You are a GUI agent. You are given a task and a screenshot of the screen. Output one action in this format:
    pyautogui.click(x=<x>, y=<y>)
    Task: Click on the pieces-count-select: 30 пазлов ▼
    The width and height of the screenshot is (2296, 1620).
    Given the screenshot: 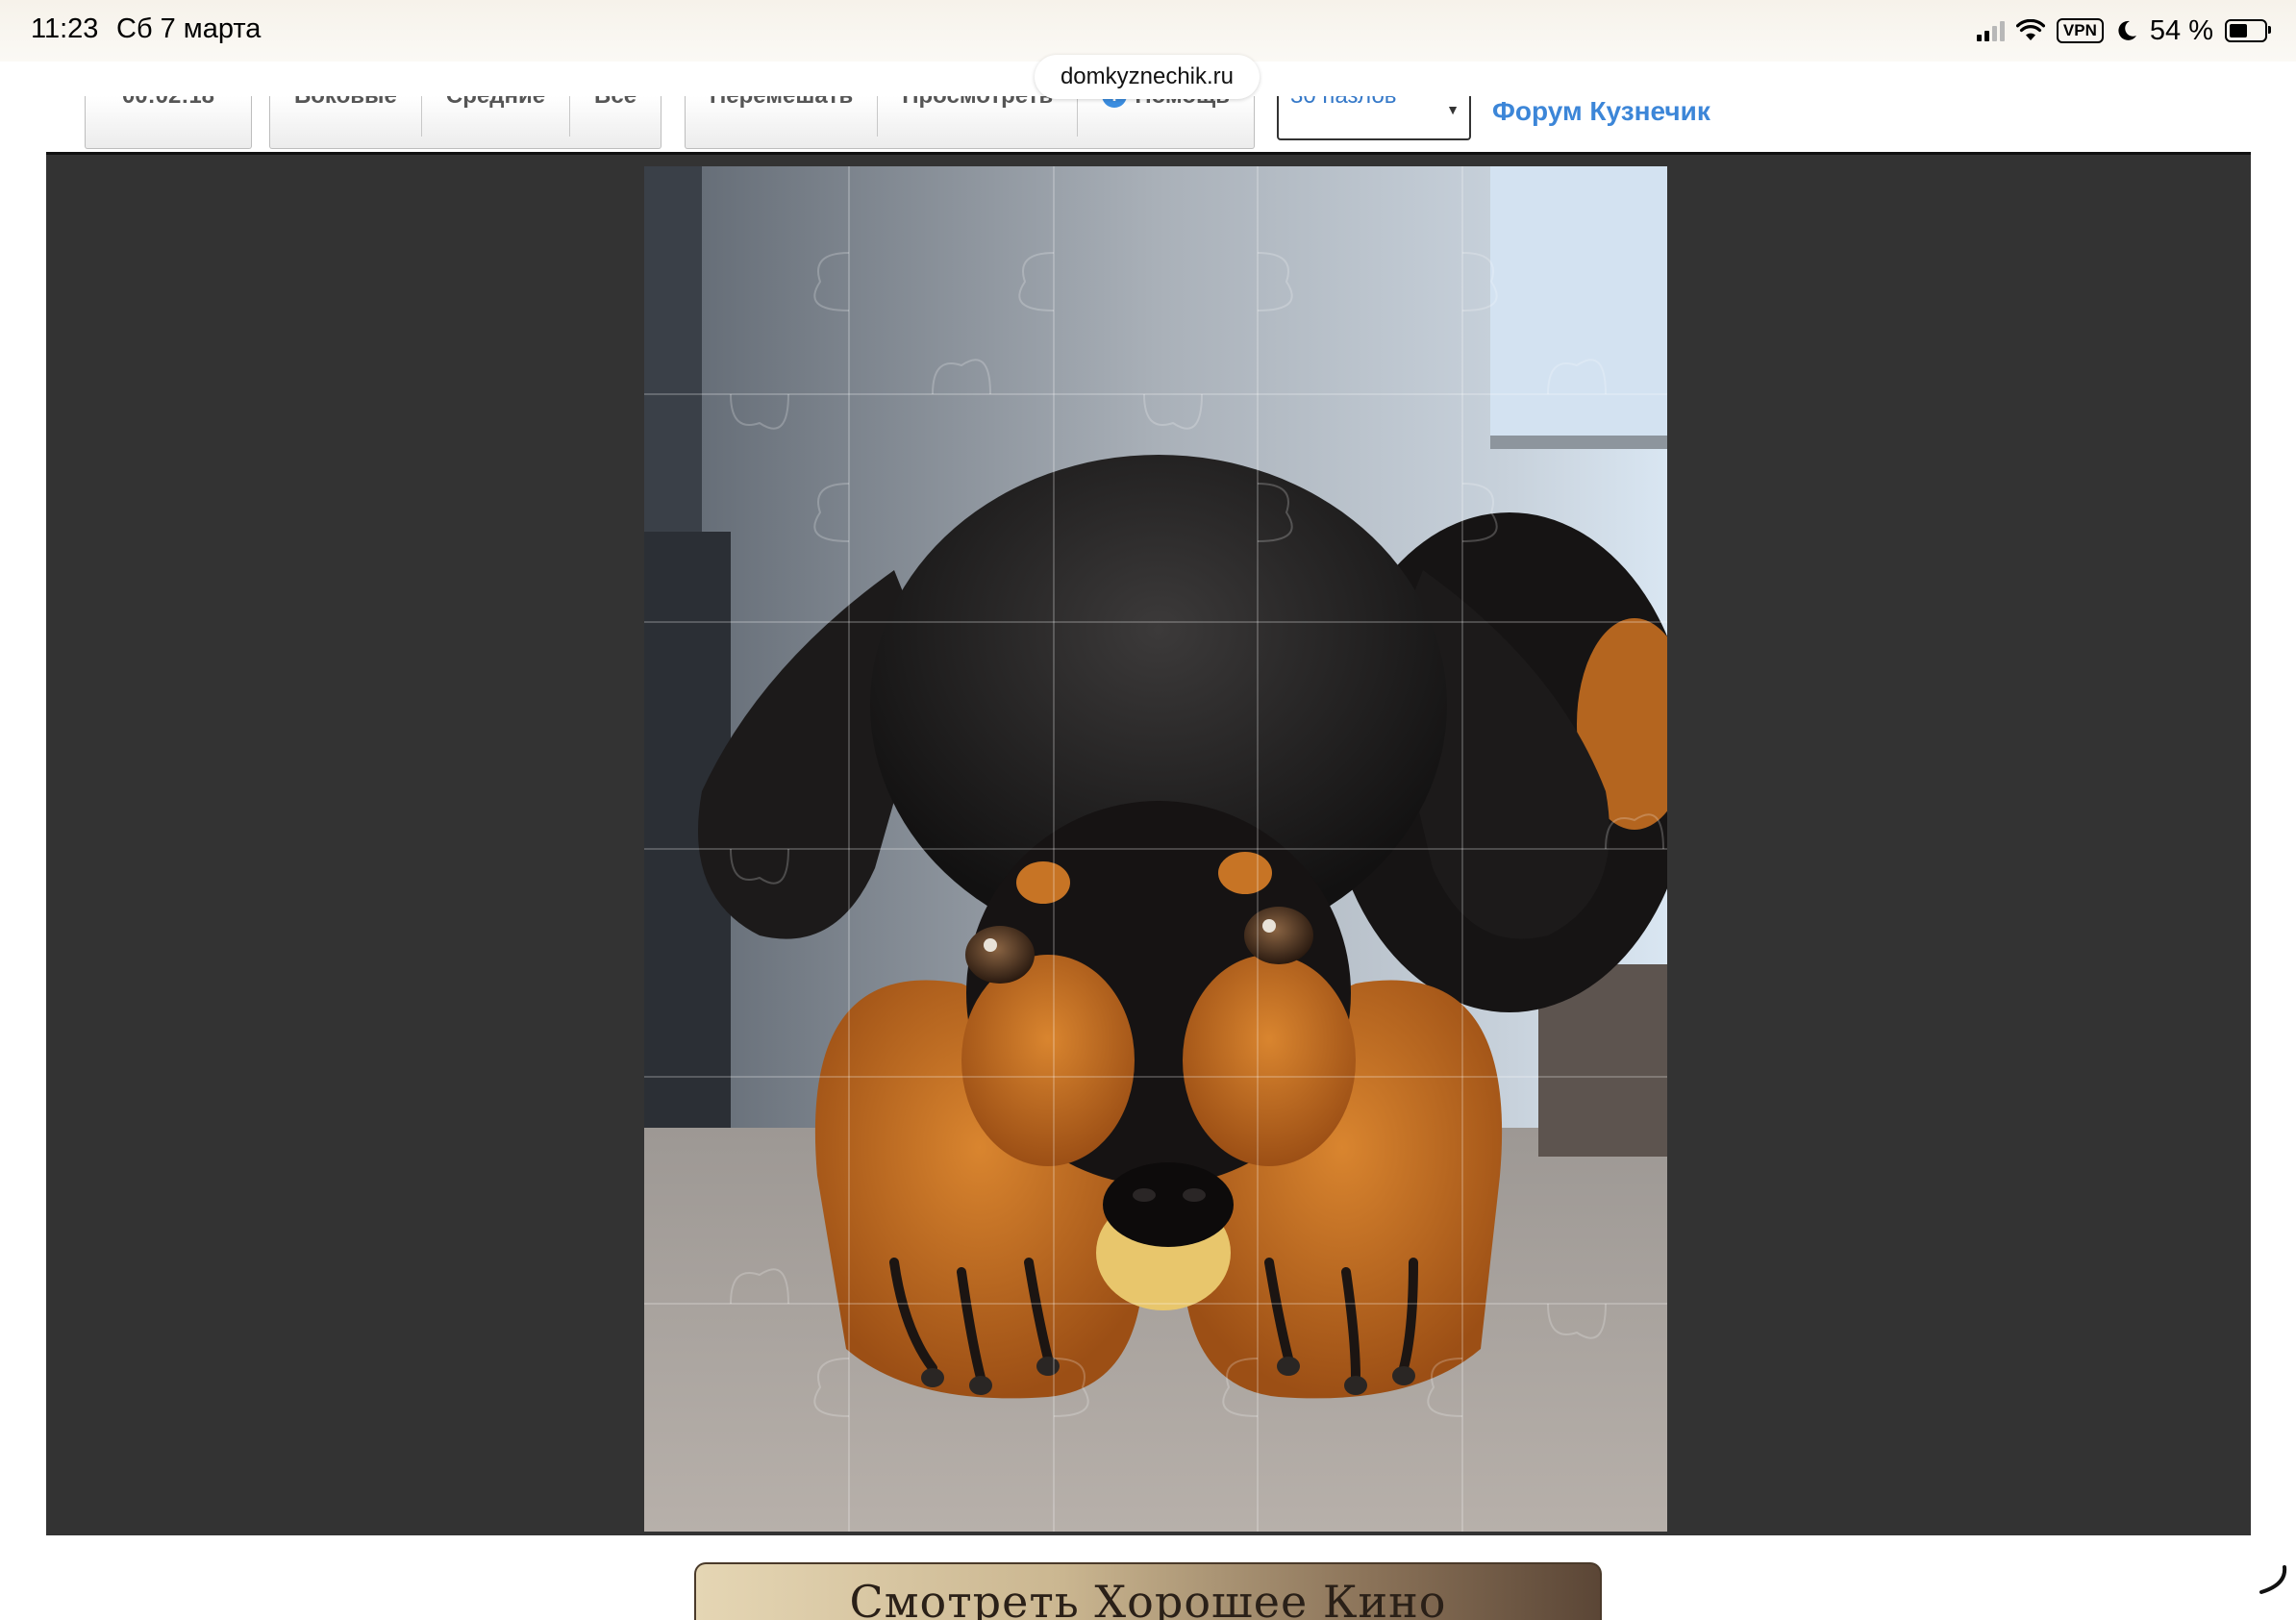 What is the action you would take?
    pyautogui.click(x=1374, y=118)
    